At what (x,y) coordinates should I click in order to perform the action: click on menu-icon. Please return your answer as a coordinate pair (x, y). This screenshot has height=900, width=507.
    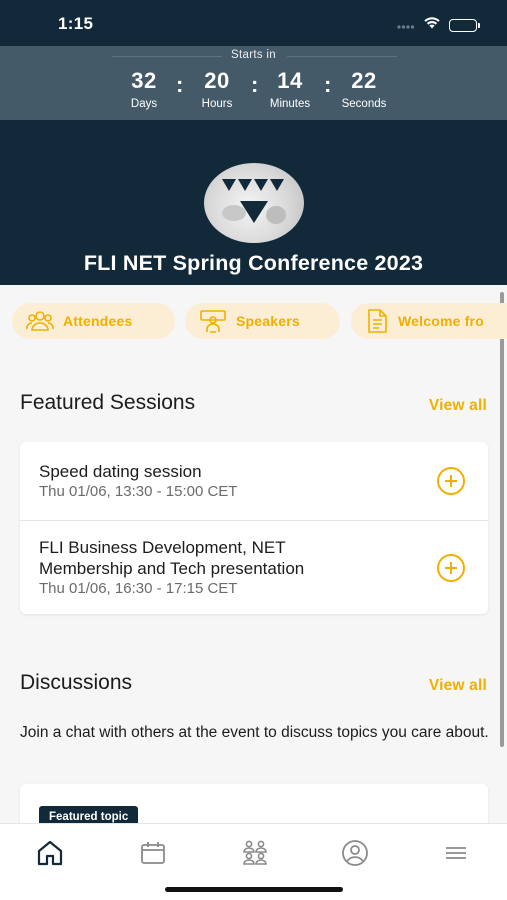
    Looking at the image, I should click on (456, 853).